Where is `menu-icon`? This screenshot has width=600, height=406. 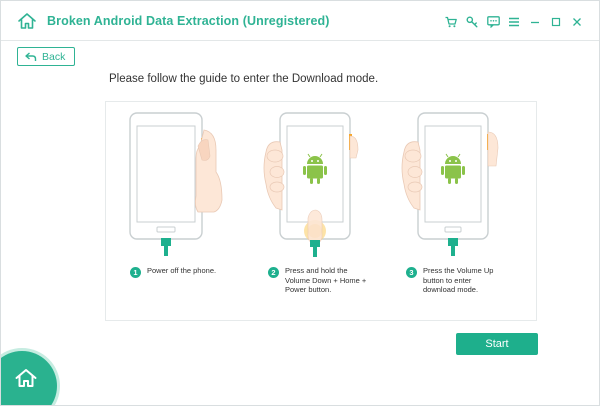 menu-icon is located at coordinates (514, 22).